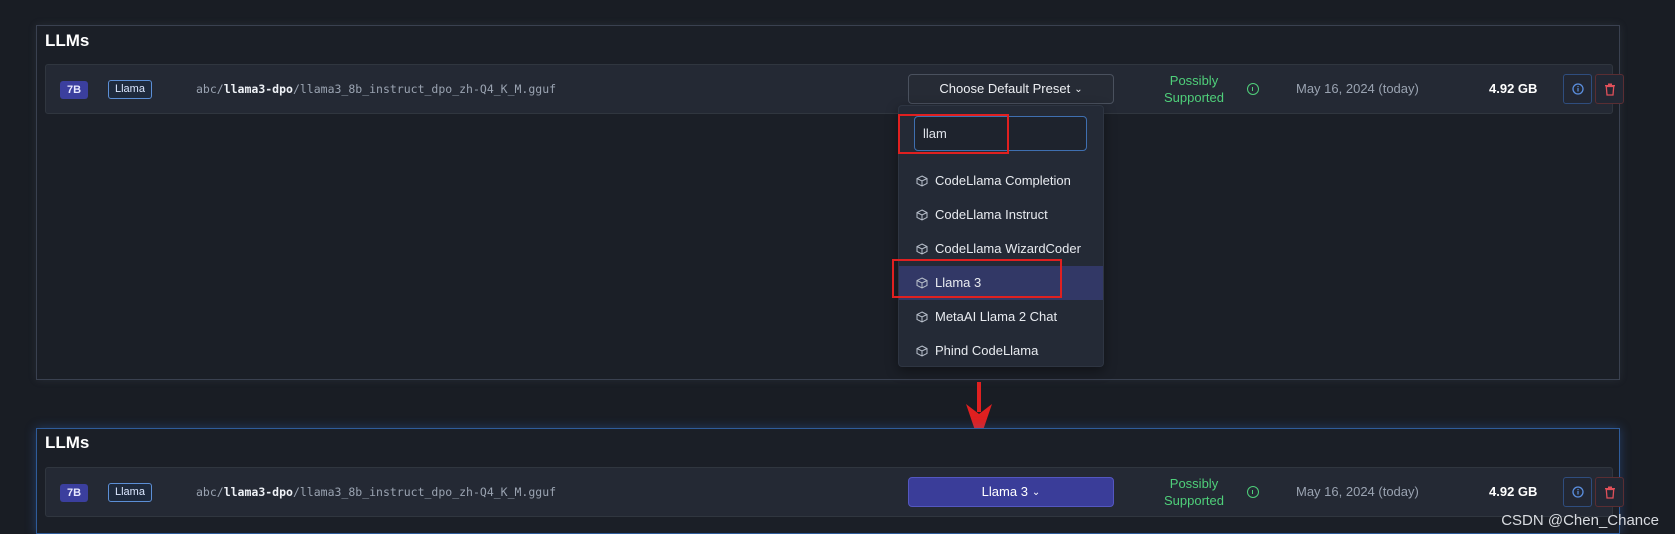 The image size is (1675, 534). What do you see at coordinates (1005, 88) in the screenshot?
I see `preset-label: Choose Default Preset` at bounding box center [1005, 88].